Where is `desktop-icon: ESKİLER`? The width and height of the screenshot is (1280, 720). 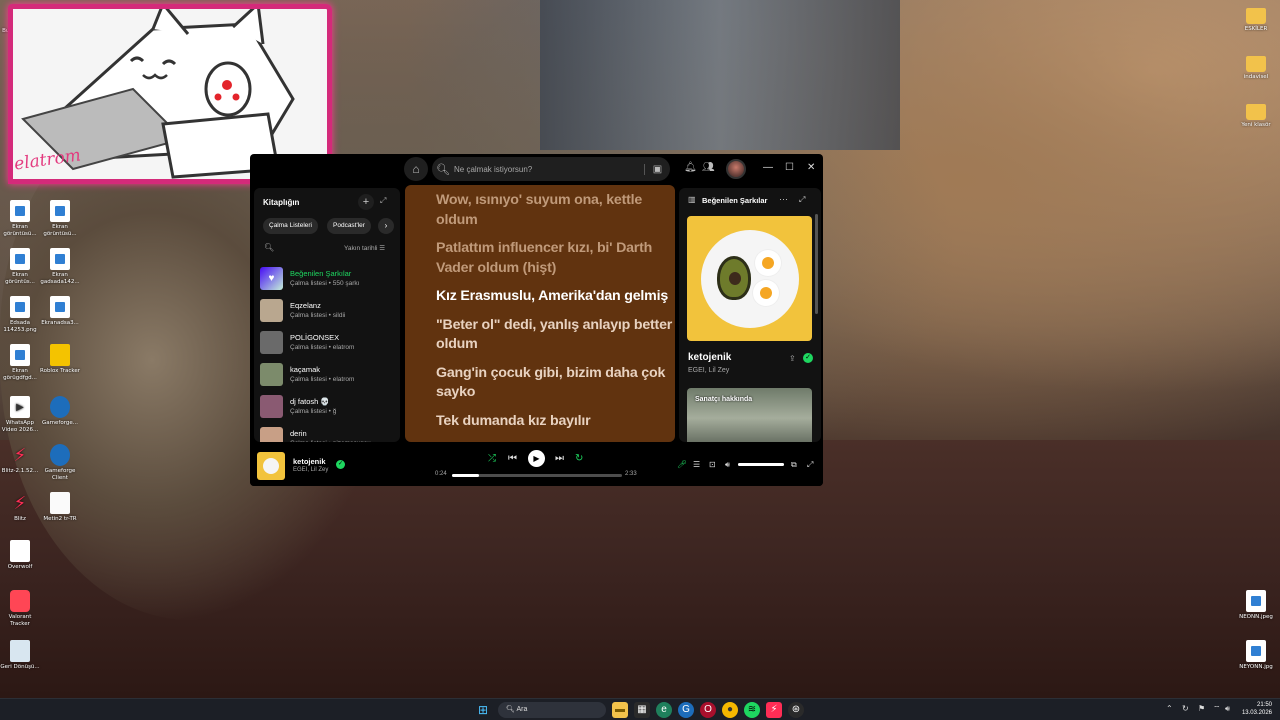
desktop-icon: ESKİLER is located at coordinates (1256, 18).